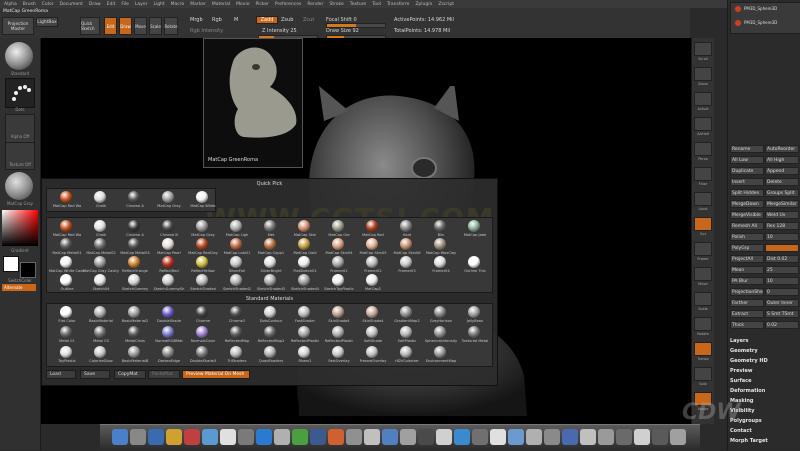 Image resolution: width=800 pixels, height=451 pixels. What do you see at coordinates (703, 99) in the screenshot?
I see `tool-actual-button` at bounding box center [703, 99].